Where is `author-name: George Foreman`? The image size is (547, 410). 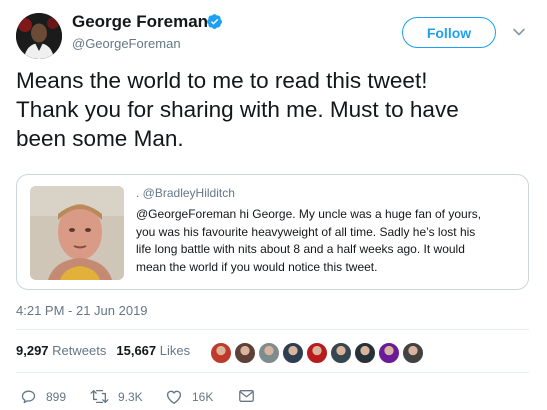
author-name: George Foreman is located at coordinates (140, 22).